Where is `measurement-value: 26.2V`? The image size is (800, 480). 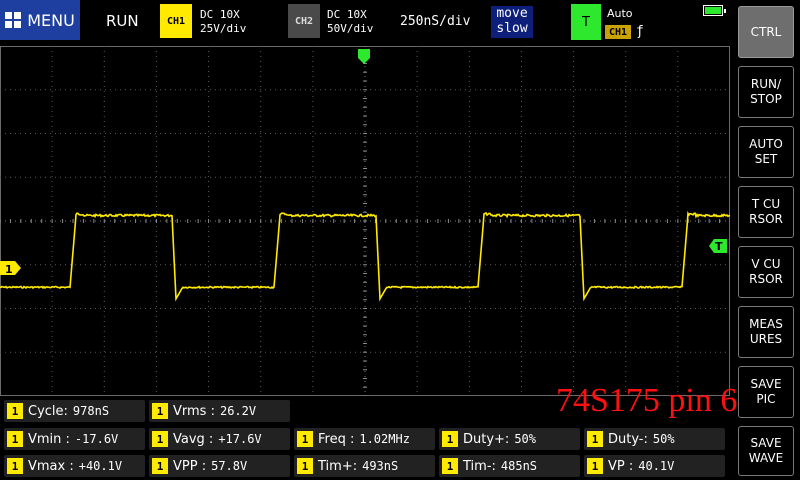 measurement-value: 26.2V is located at coordinates (238, 411).